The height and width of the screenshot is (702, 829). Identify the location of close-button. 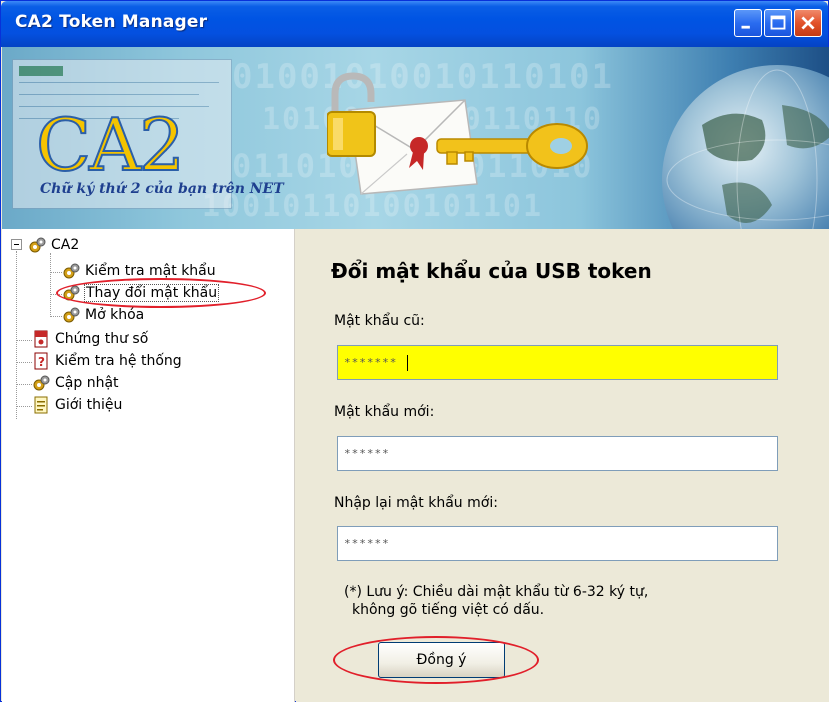
(808, 23).